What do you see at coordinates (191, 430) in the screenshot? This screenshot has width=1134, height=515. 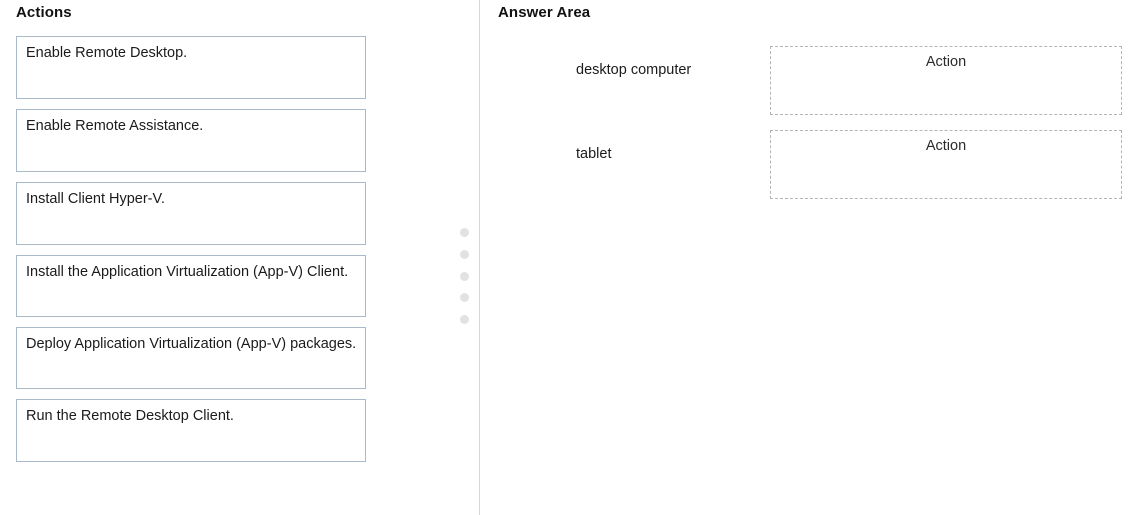 I see `action-tile-run-remote-desktop-client: Run the Remote Desktop Client.` at bounding box center [191, 430].